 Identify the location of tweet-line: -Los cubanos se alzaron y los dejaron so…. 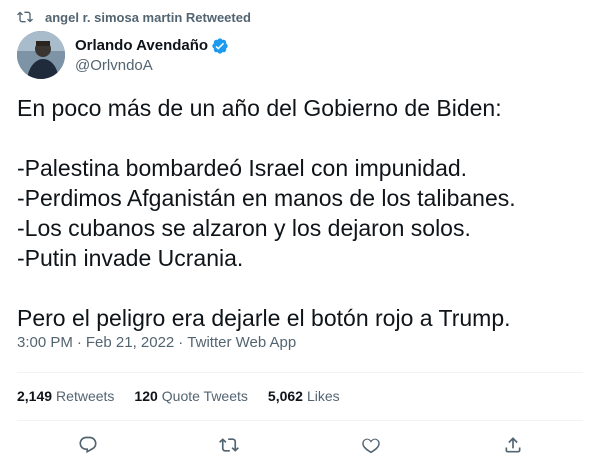
(244, 228).